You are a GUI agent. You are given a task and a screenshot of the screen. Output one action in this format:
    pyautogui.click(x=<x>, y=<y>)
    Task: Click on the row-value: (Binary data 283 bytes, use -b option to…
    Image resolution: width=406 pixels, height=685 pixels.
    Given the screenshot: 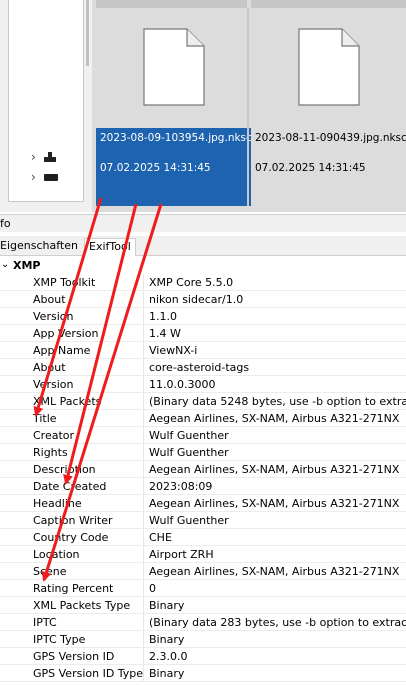 What is the action you would take?
    pyautogui.click(x=277, y=622)
    